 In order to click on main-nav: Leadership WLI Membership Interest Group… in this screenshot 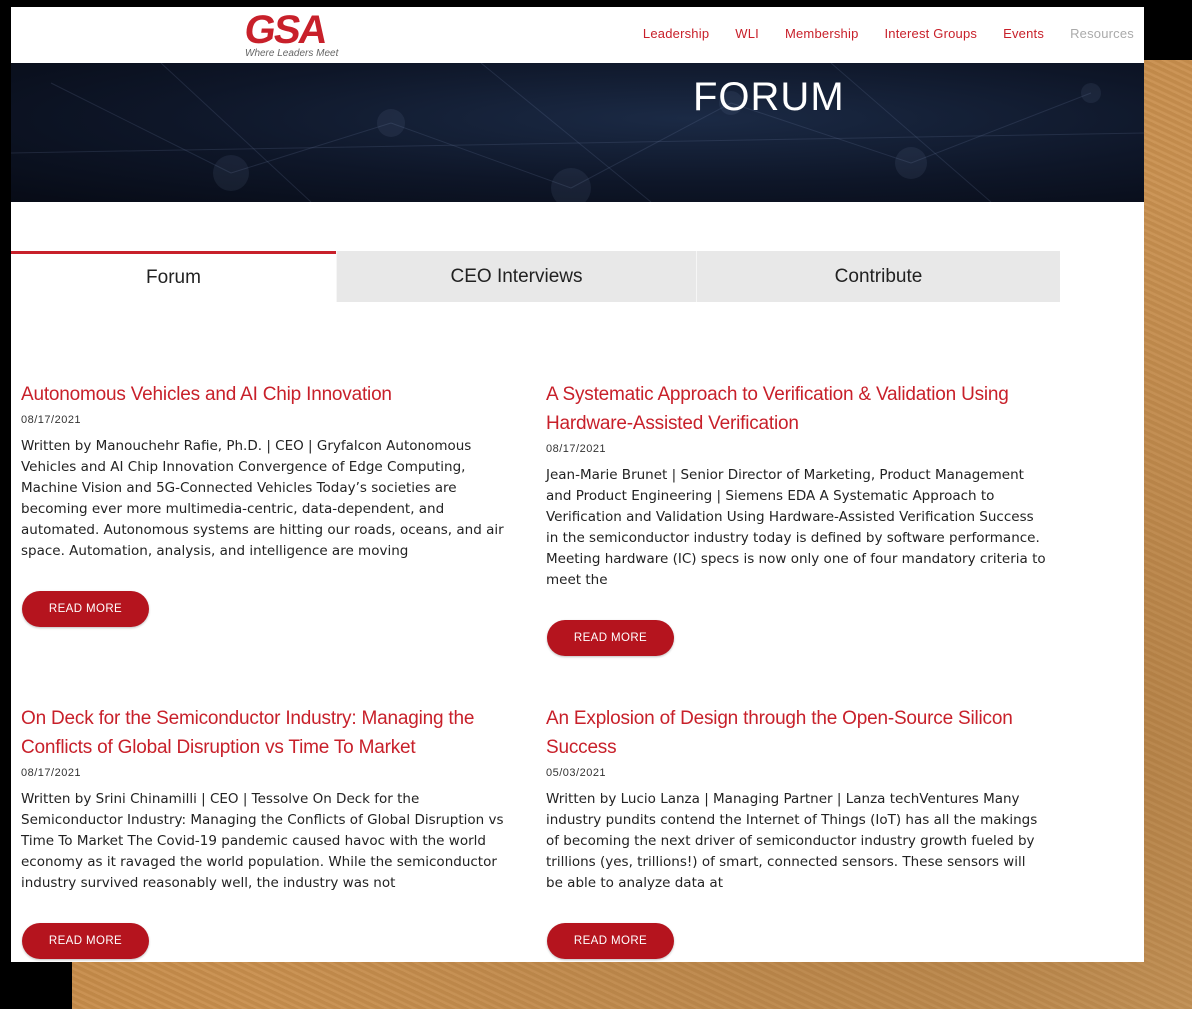, I will do `click(888, 33)`.